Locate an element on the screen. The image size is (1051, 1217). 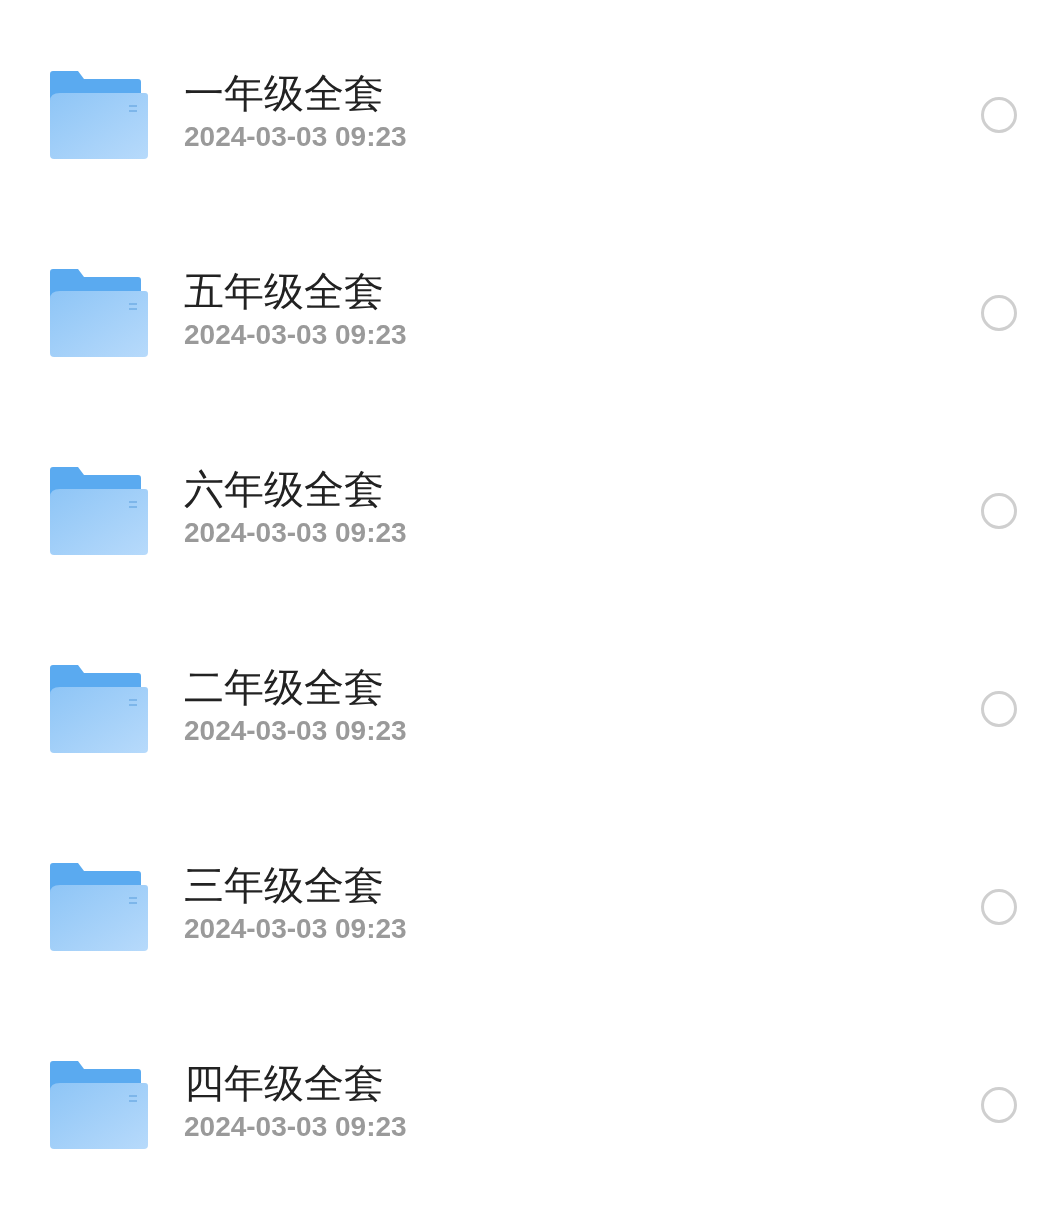
folder-name: 一年级全套 is located at coordinates (284, 93).